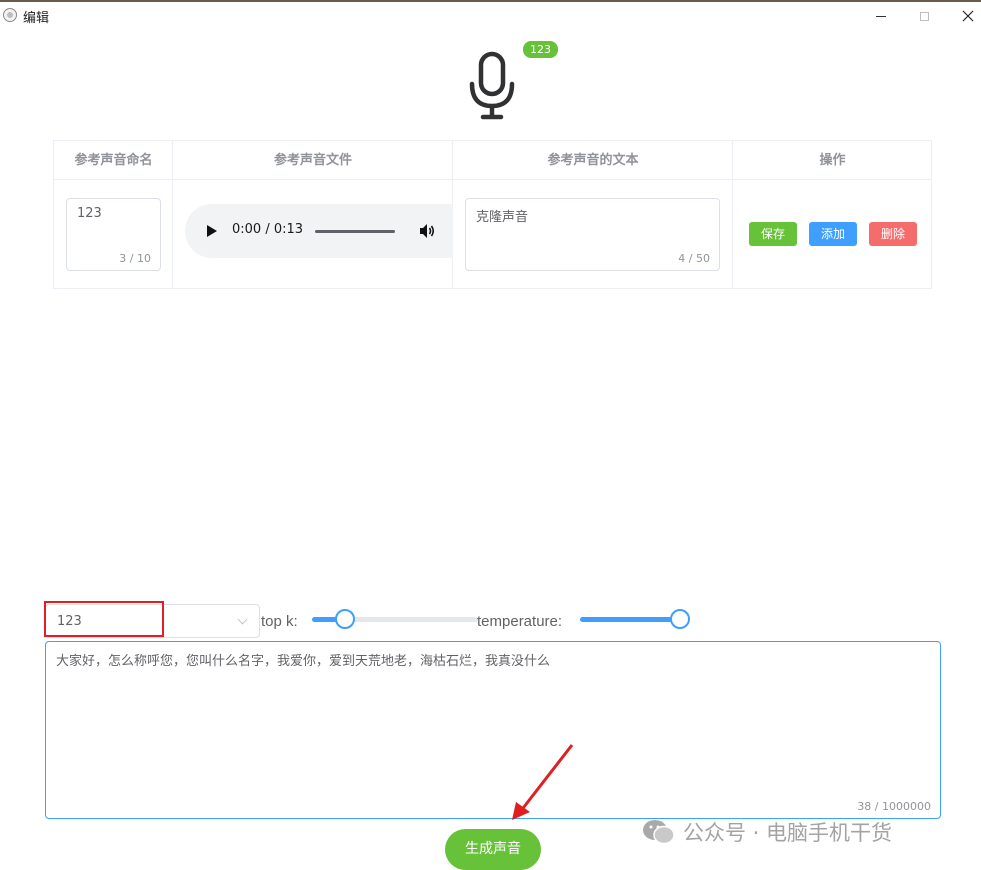 The image size is (981, 870). Describe the element at coordinates (113, 234) in the screenshot. I see `voice-name-input: 123 3 / 10` at that location.